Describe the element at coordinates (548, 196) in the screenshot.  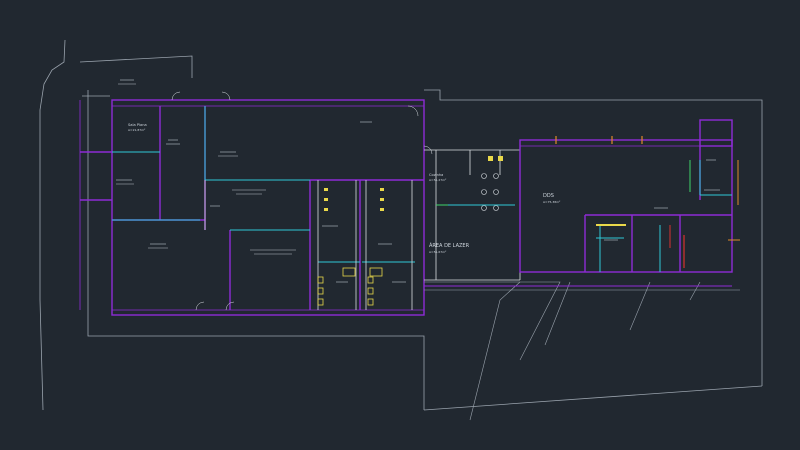
I see `label-dds: DDS` at that location.